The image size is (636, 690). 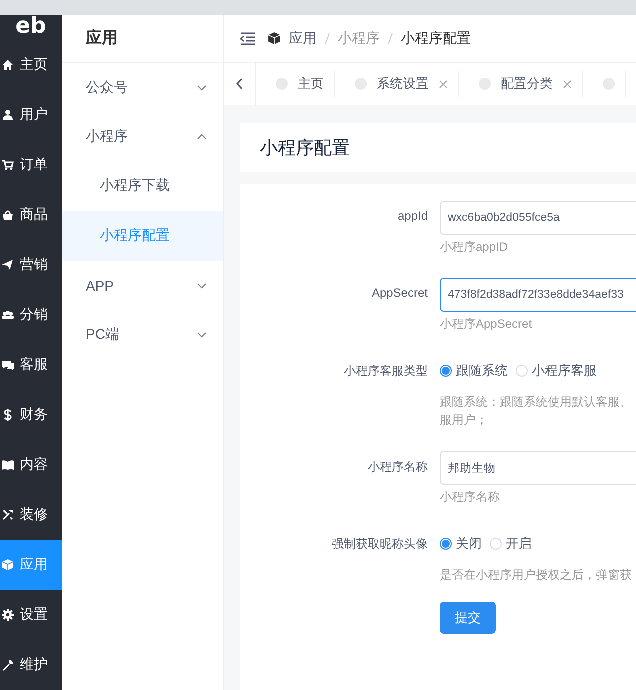 I want to click on field-hint: 是否在小程序用户授权之后，弹窗获, so click(x=536, y=575).